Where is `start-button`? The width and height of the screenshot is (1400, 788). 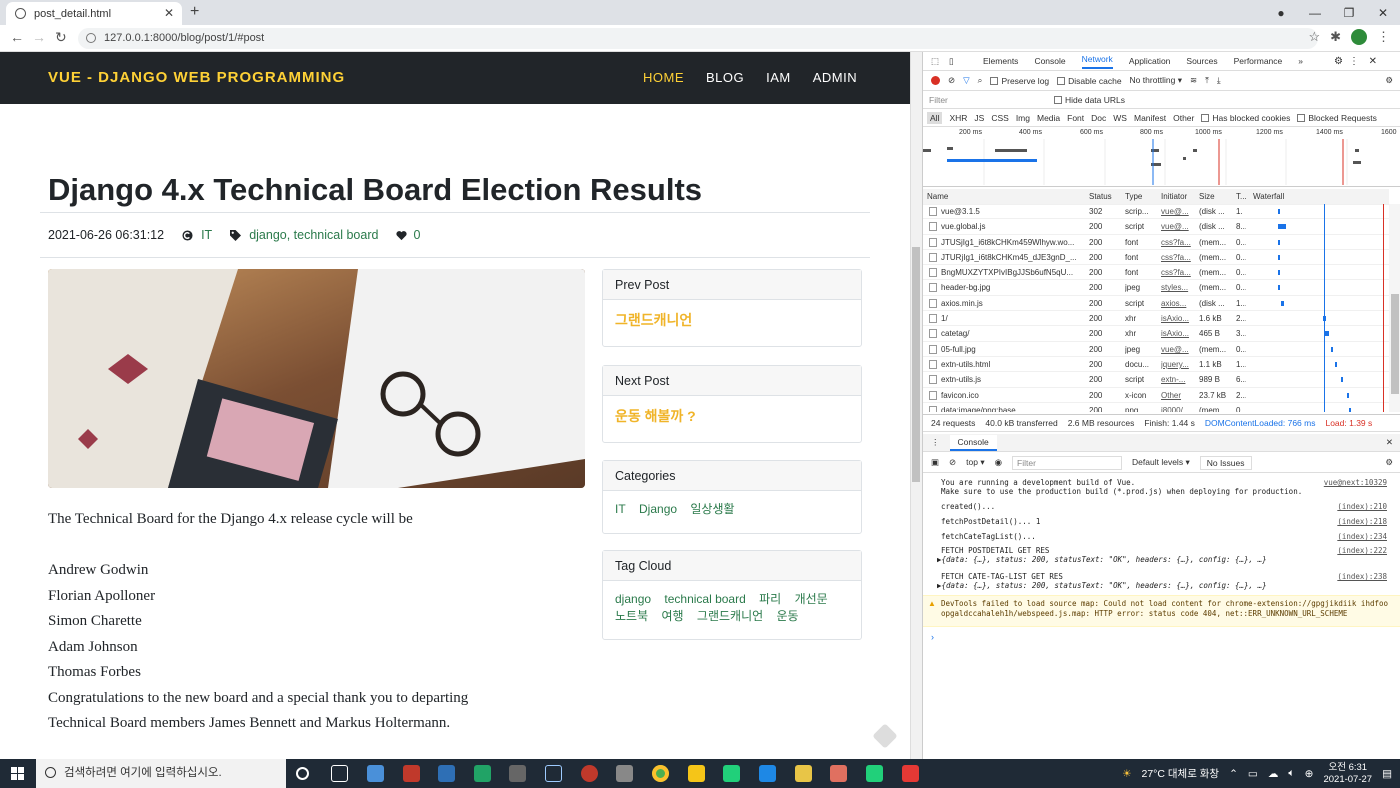 start-button is located at coordinates (17, 773).